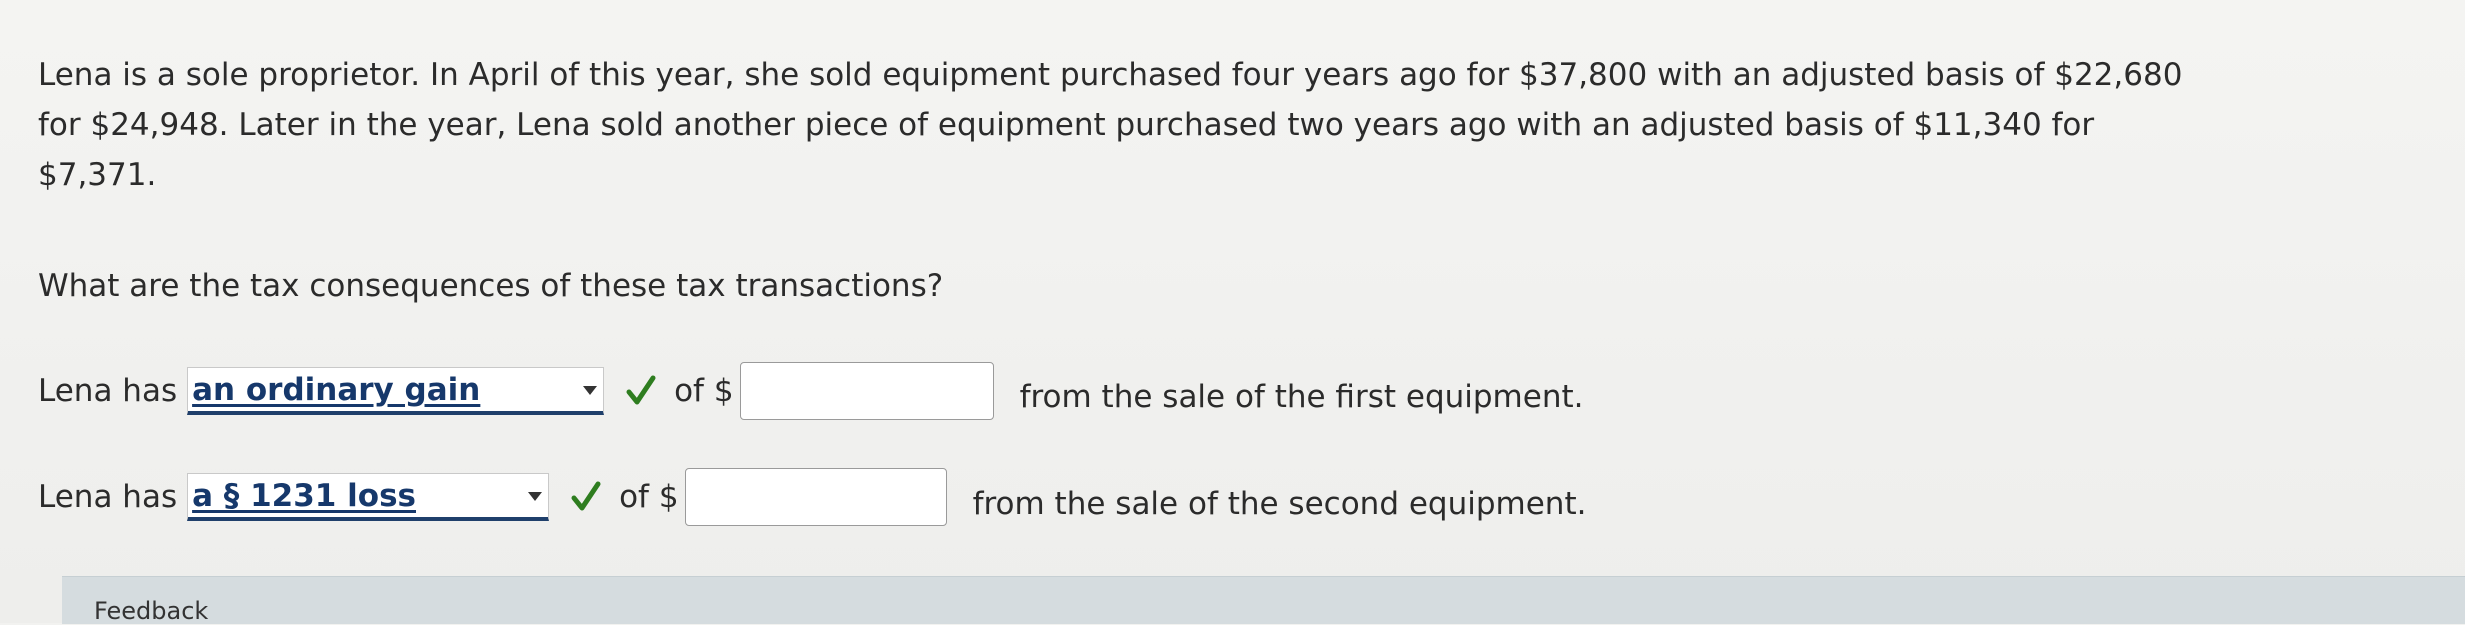 The image size is (2465, 625). What do you see at coordinates (1301, 397) in the screenshot?
I see `row-tail-text: from the sale of the first equipment.` at bounding box center [1301, 397].